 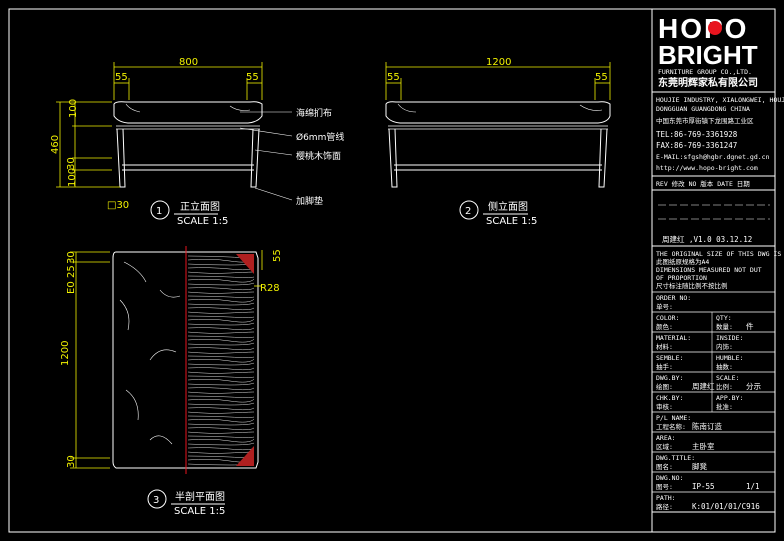 What do you see at coordinates (669, 478) in the screenshot?
I see `field-label-en: DWG.NO:` at bounding box center [669, 478].